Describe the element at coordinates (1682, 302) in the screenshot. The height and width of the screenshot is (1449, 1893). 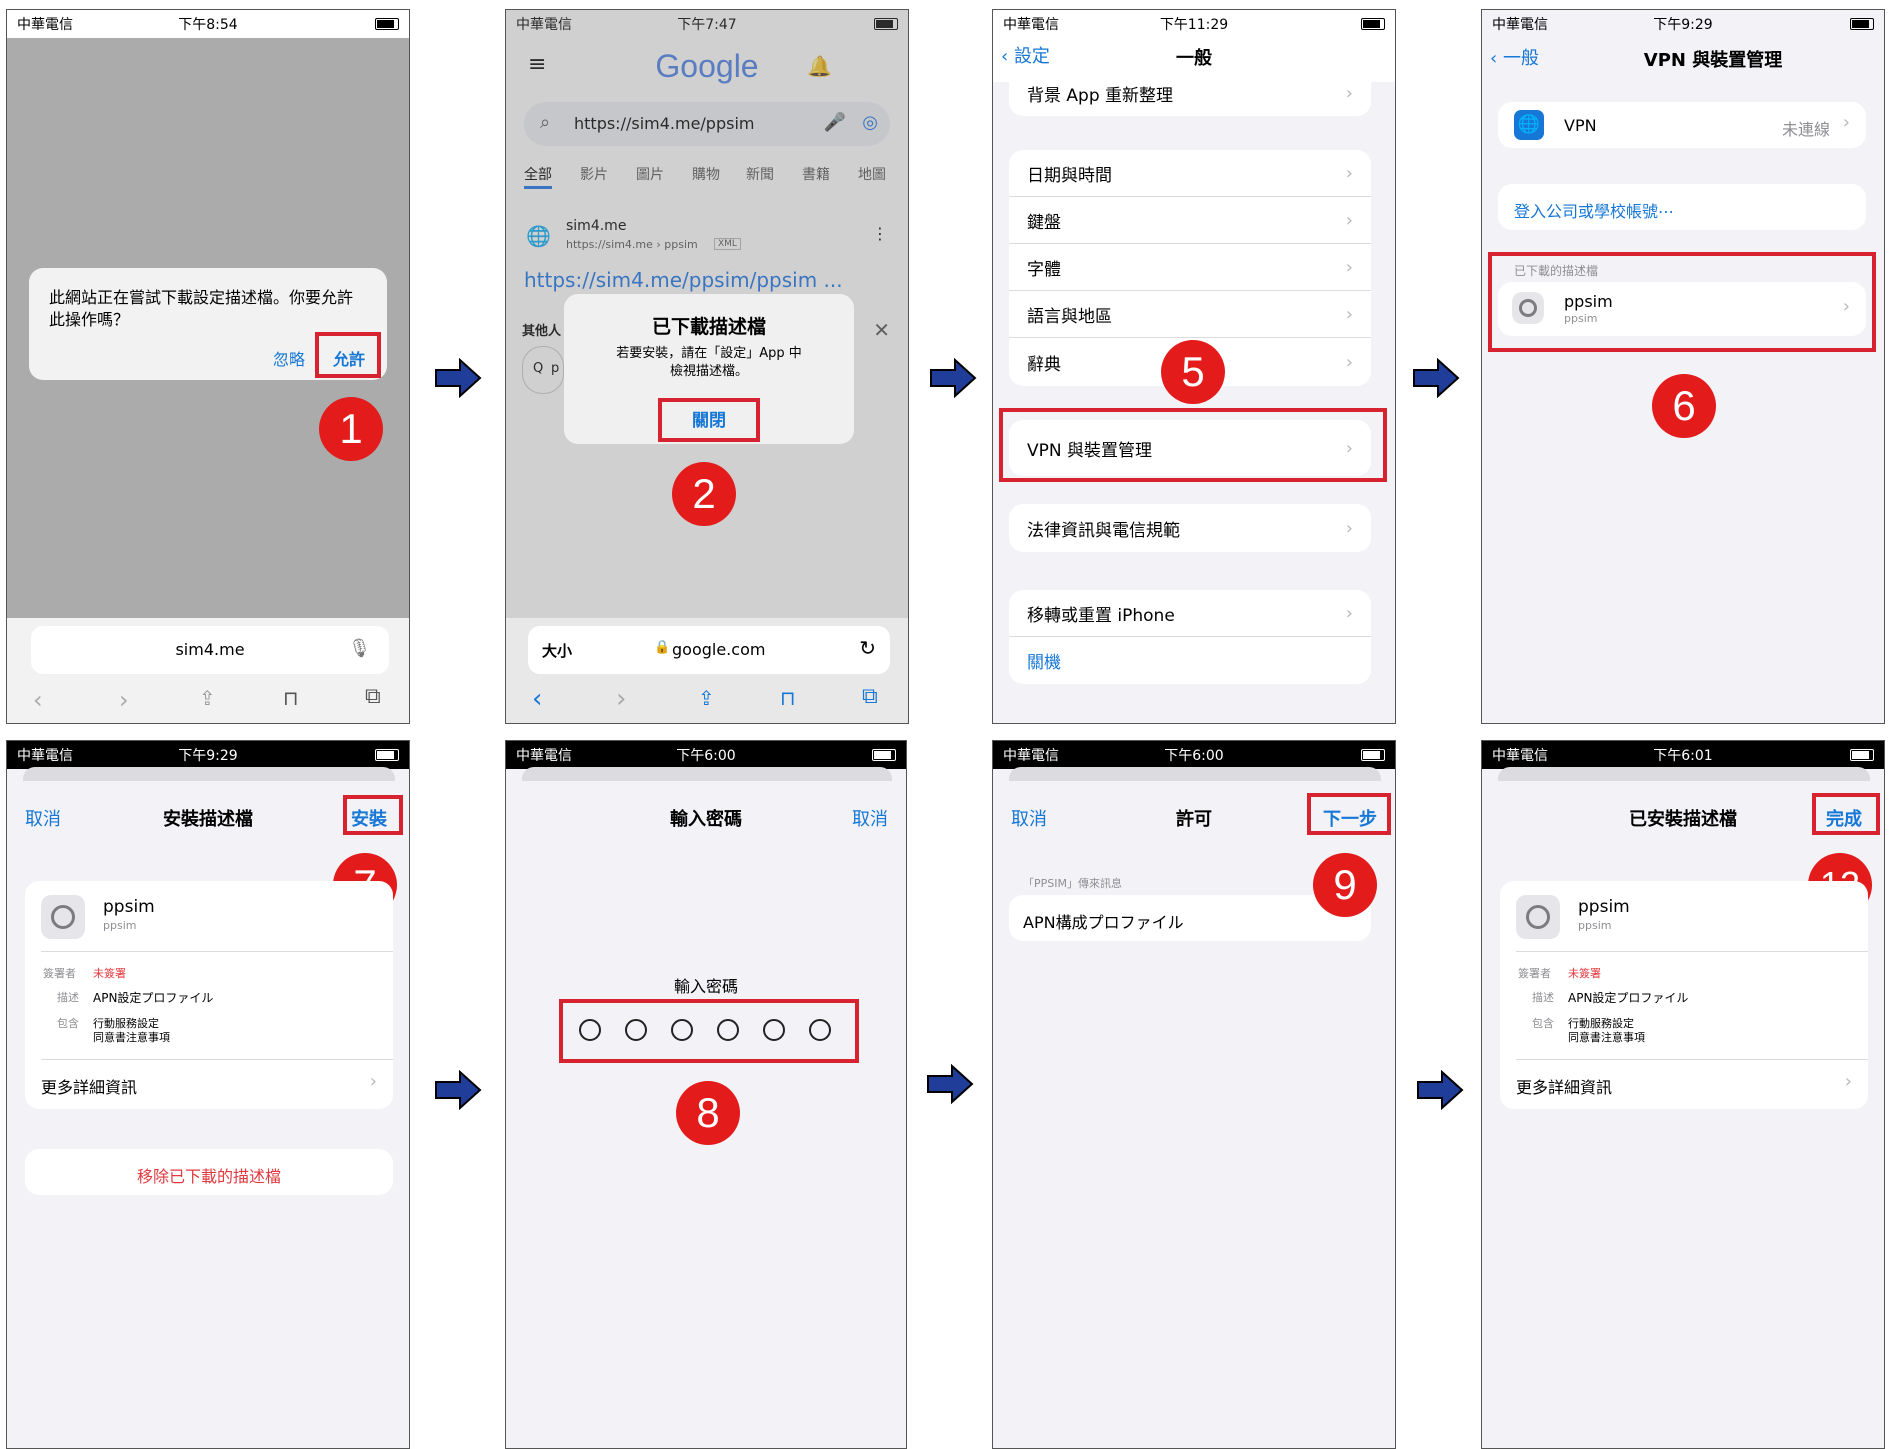
I see `profile-highlight` at that location.